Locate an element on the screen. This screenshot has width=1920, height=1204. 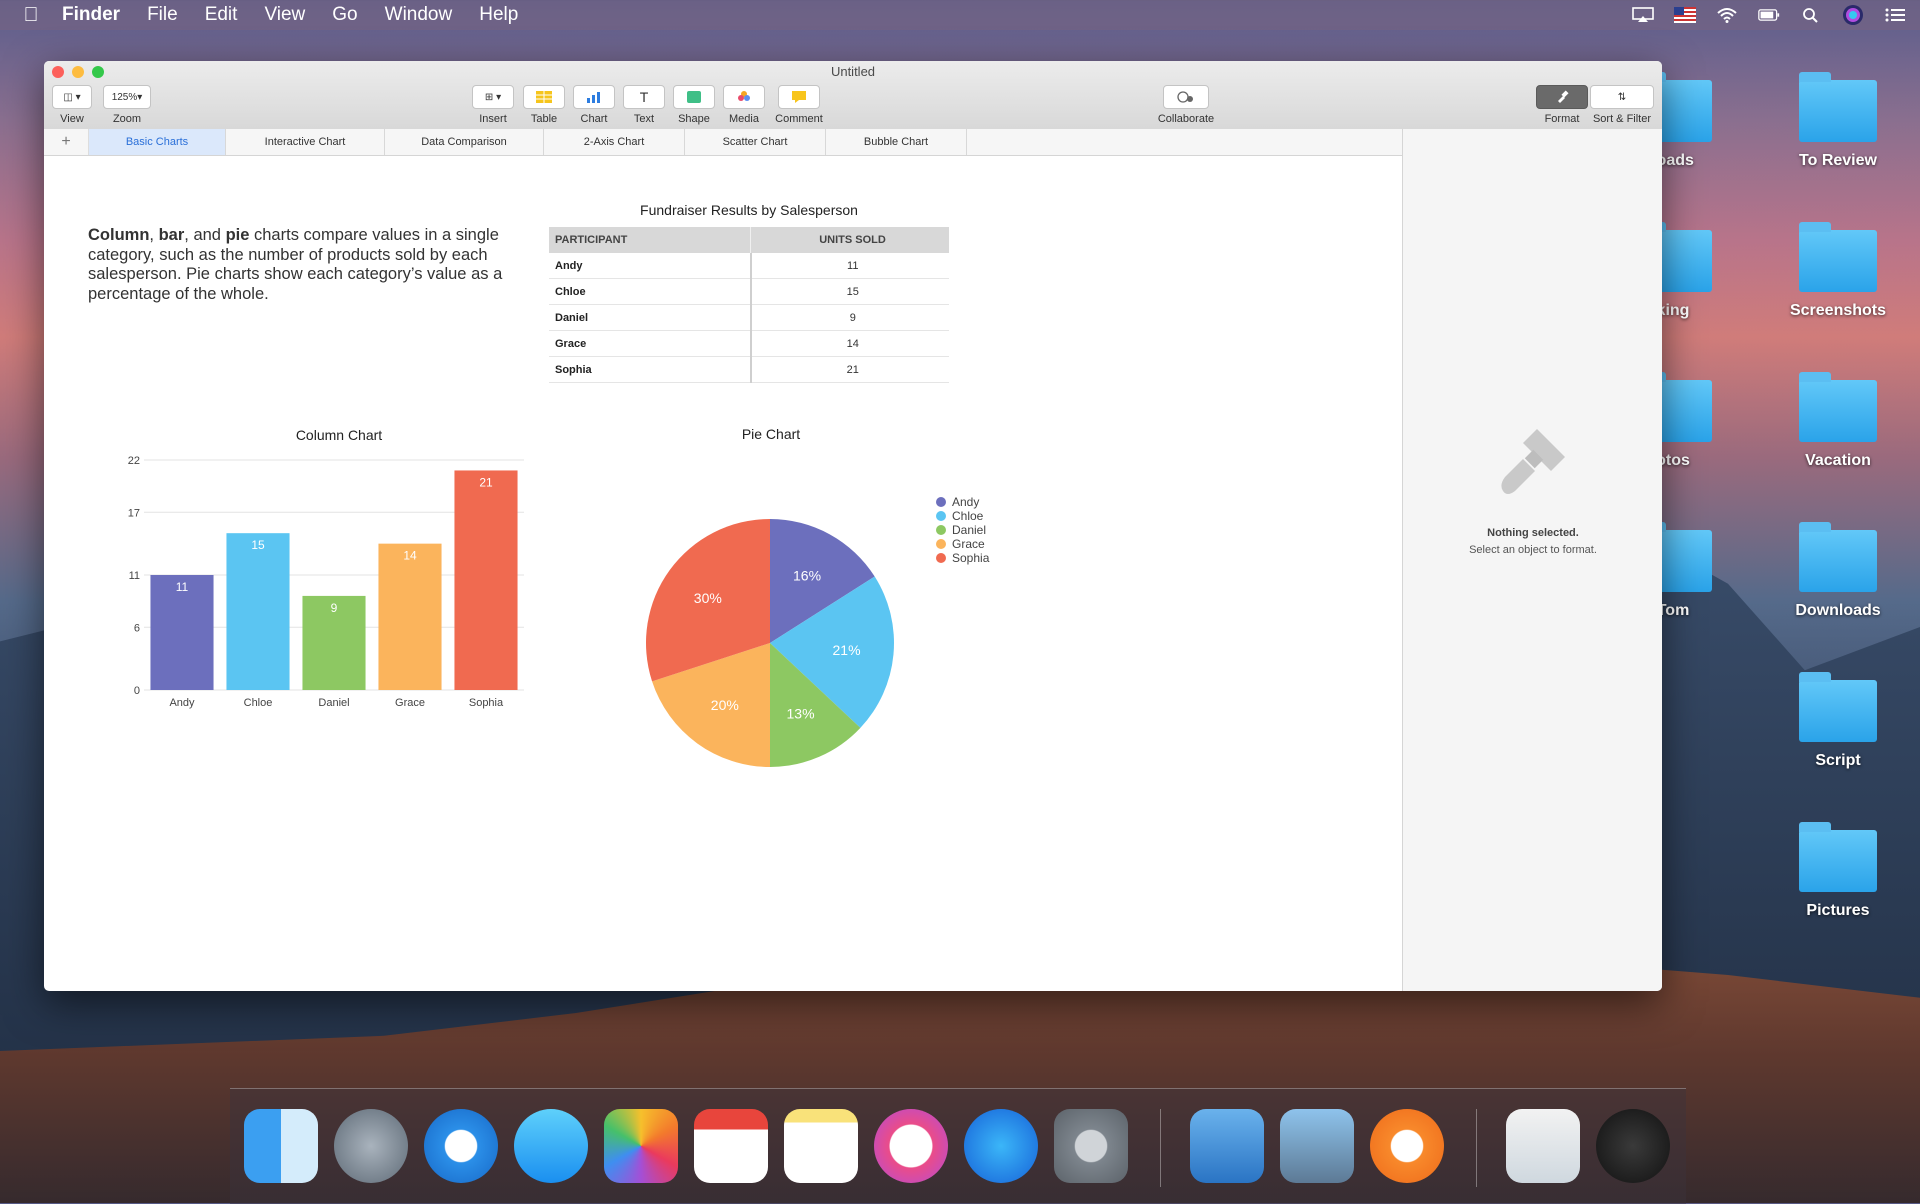
table-row: Daniel 9 is located at coordinates (749, 317).